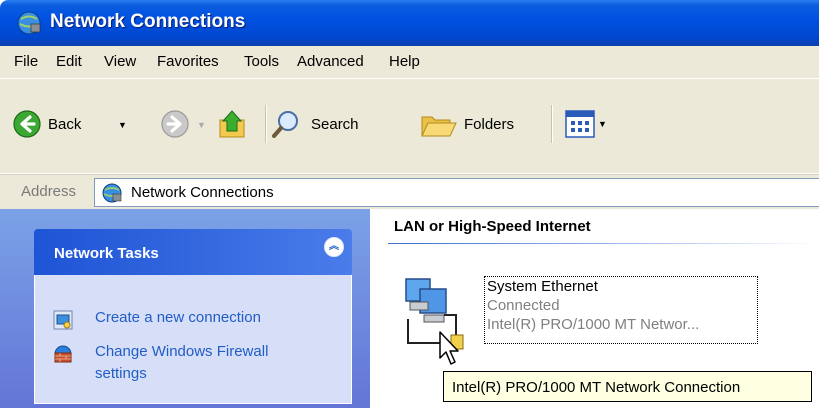 This screenshot has height=408, width=819. What do you see at coordinates (181, 352) in the screenshot?
I see `change-firewall-settings-link: Change Windows Firewall` at bounding box center [181, 352].